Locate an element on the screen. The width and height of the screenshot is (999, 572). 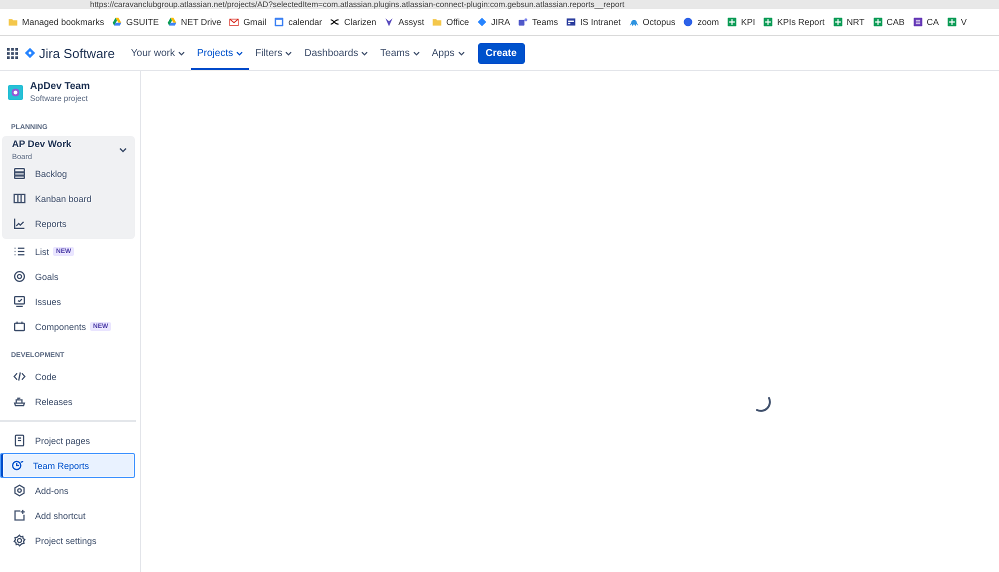
sidebar-item: Goals is located at coordinates (68, 276).